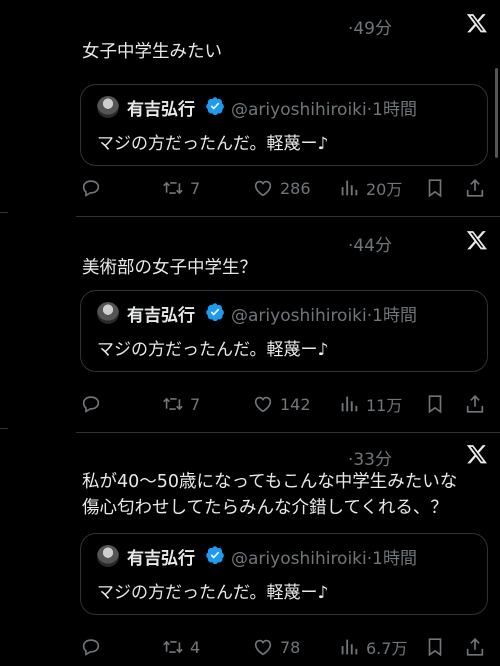  What do you see at coordinates (295, 188) in the screenshot?
I see `like-count: 286` at bounding box center [295, 188].